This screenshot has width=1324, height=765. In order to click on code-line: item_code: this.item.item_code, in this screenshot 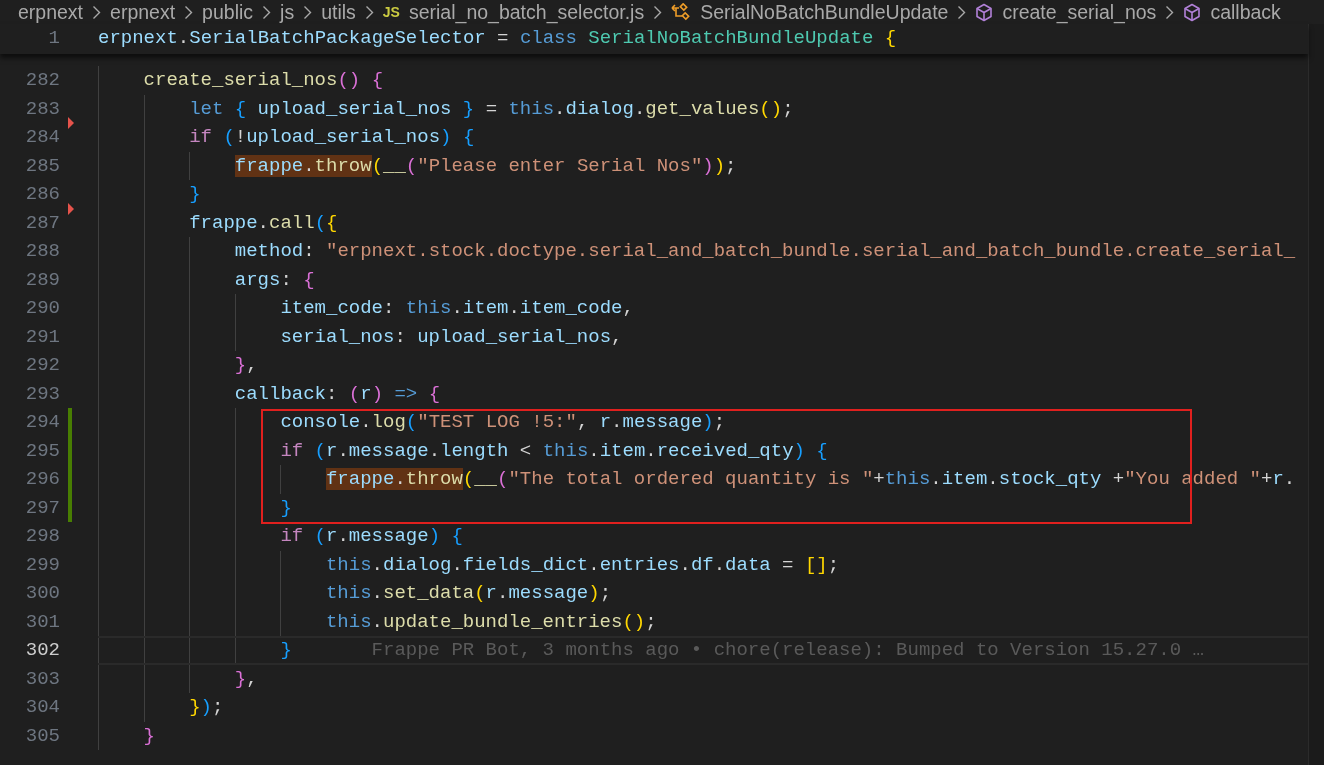, I will do `click(457, 308)`.